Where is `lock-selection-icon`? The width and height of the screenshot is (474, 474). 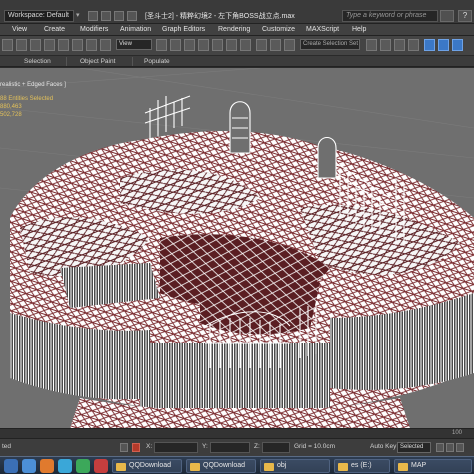 lock-selection-icon is located at coordinates (124, 447).